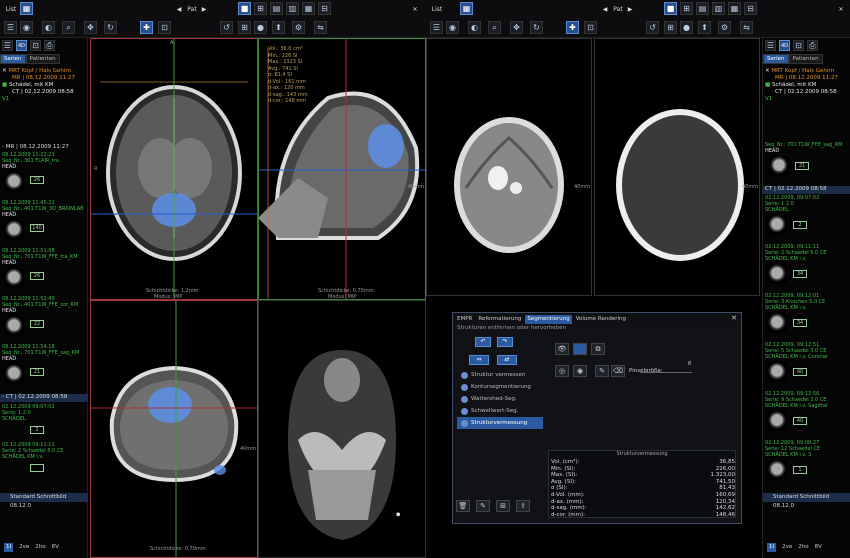 The image size is (850, 558). What do you see at coordinates (494, 27) in the screenshot?
I see `zoom-icon-right: ⌕` at bounding box center [494, 27].